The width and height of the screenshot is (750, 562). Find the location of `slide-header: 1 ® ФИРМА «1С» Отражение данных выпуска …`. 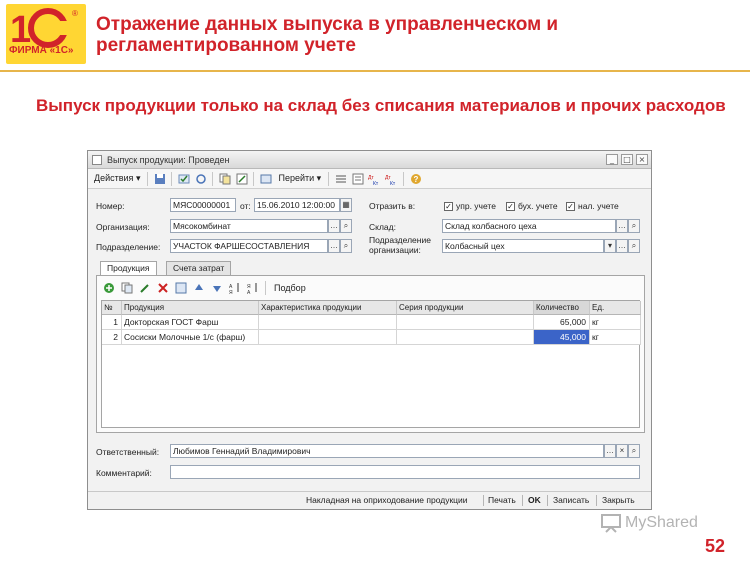

slide-header: 1 ® ФИРМА «1С» Отражение данных выпуска … is located at coordinates (375, 36).